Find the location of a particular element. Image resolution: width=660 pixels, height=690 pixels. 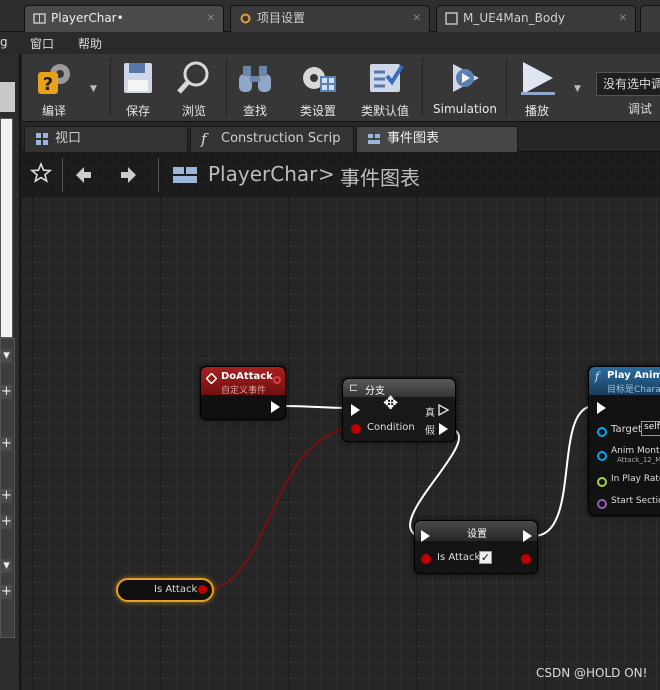

branch-node: ⊏ 分支 真 Condition 假 ✥ is located at coordinates (399, 410).